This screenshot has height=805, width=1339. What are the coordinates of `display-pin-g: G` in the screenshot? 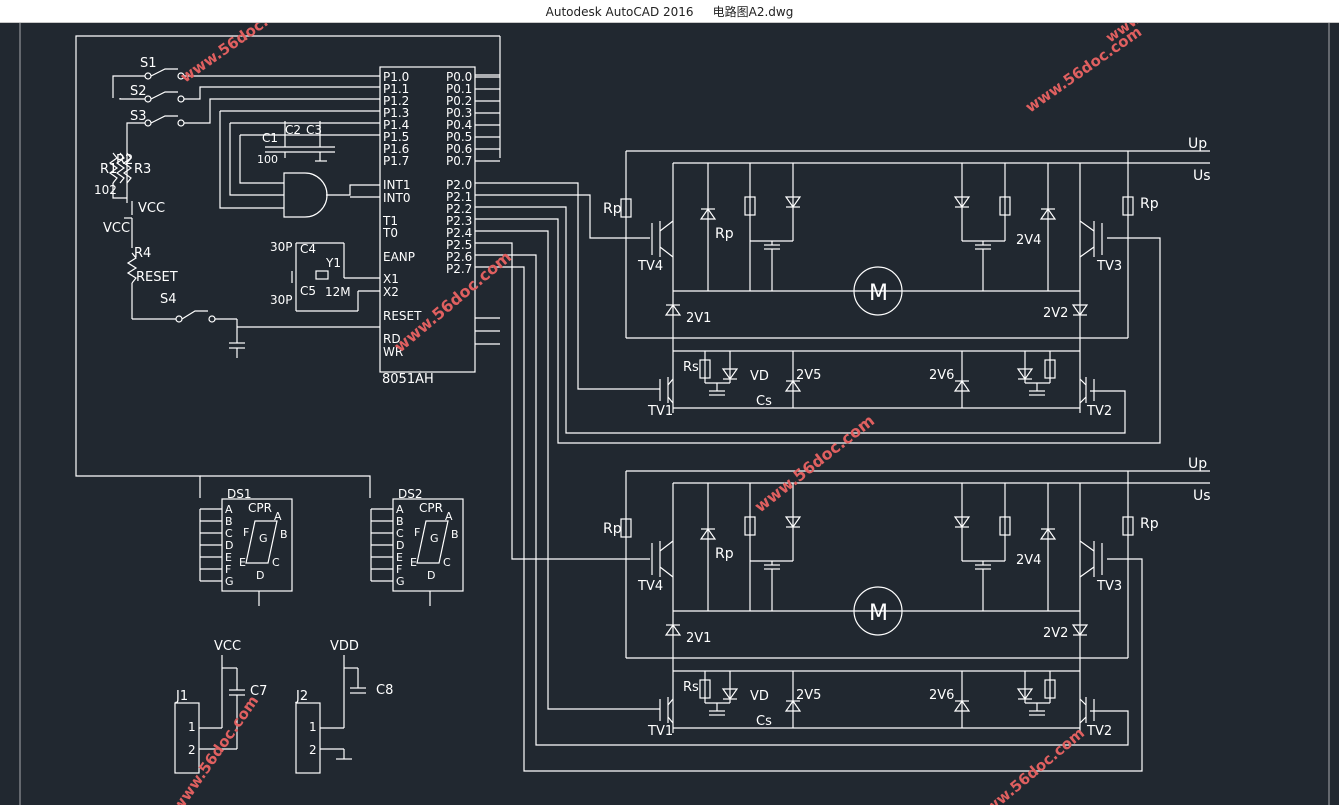 It's located at (229, 581).